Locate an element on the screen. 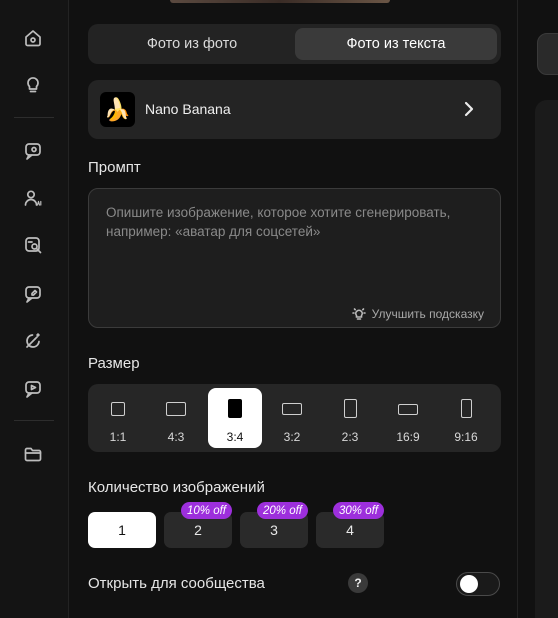  size-option-label: 4:3 is located at coordinates (176, 437).